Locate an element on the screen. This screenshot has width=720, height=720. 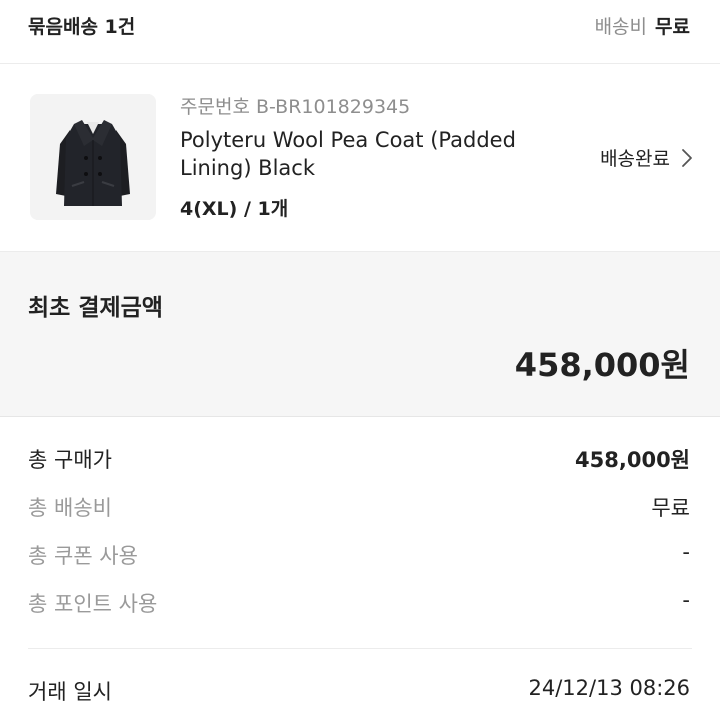
payment-amount: 458,000원 is located at coordinates (602, 365).